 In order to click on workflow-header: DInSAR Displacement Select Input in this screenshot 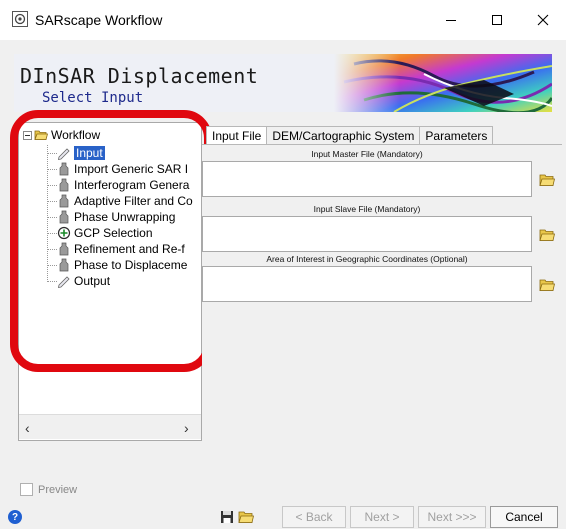, I will do `click(283, 83)`.